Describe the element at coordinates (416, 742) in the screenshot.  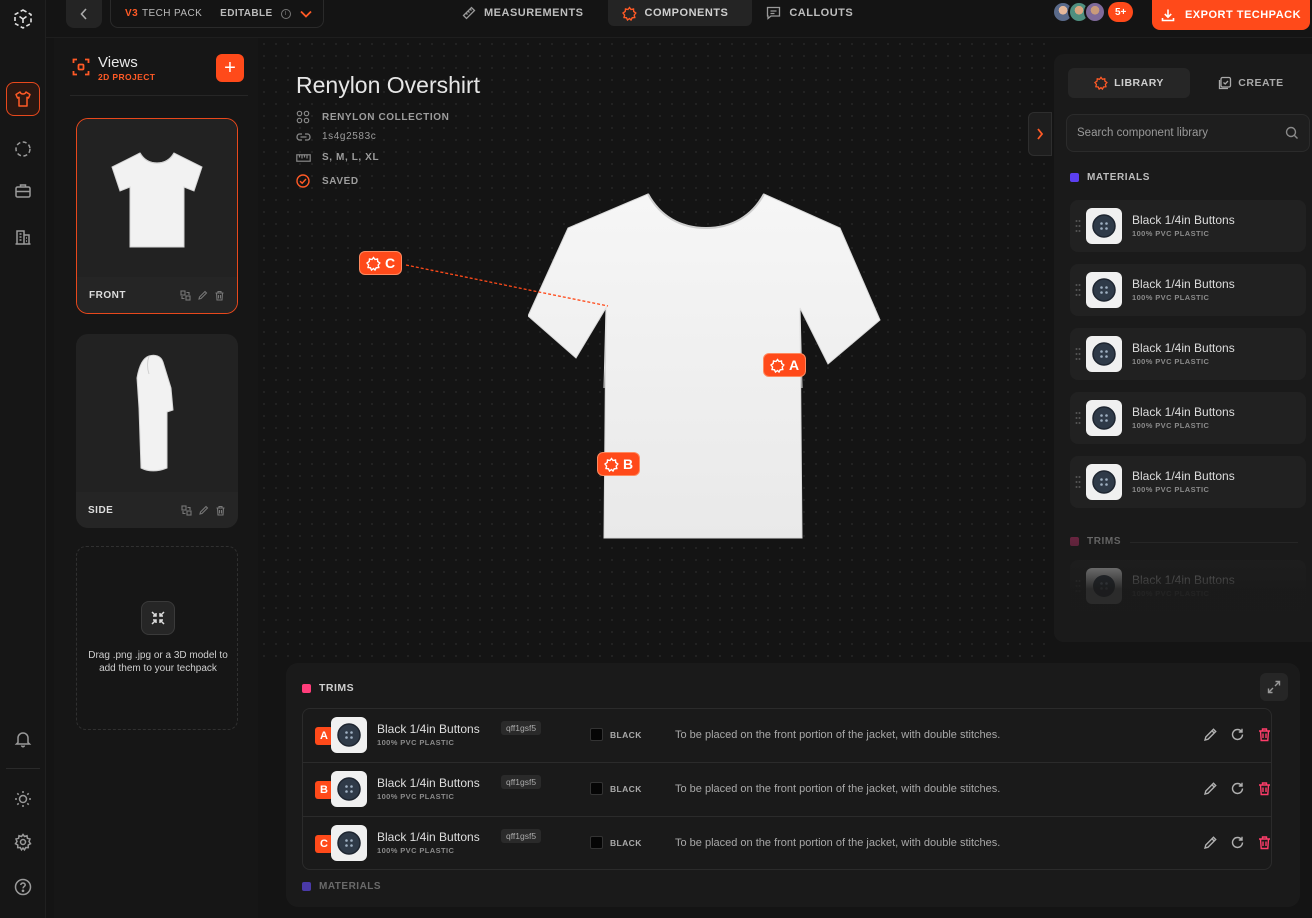
I see `trim-material: 100% PVC PLASTIC` at that location.